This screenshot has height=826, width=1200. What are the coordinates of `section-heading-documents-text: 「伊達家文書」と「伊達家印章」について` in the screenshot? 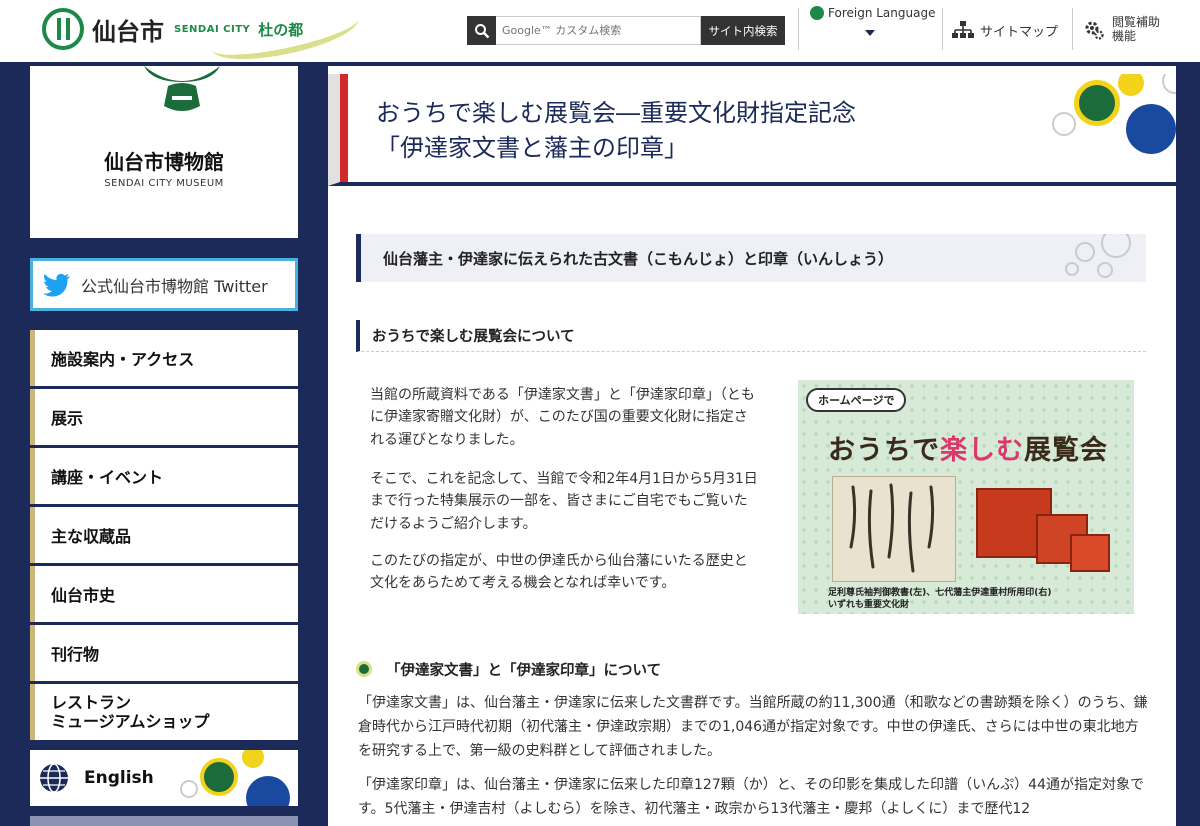 It's located at (524, 670).